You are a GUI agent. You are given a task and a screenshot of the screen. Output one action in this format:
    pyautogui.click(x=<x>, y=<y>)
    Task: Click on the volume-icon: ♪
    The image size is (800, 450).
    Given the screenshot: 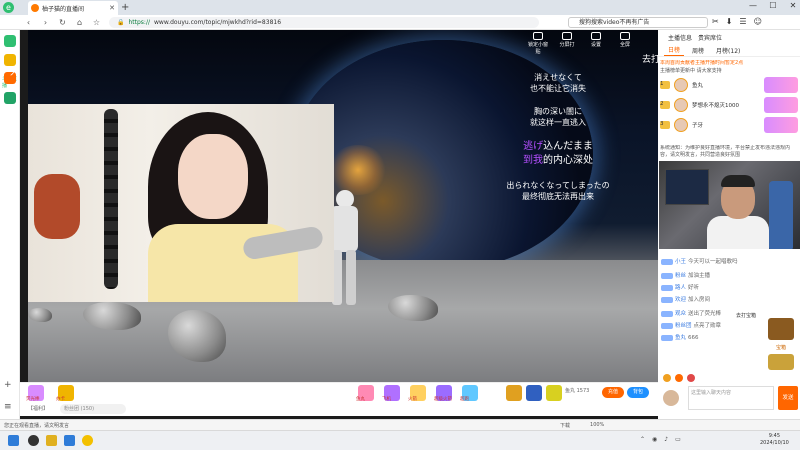 What is the action you would take?
    pyautogui.click(x=666, y=439)
    